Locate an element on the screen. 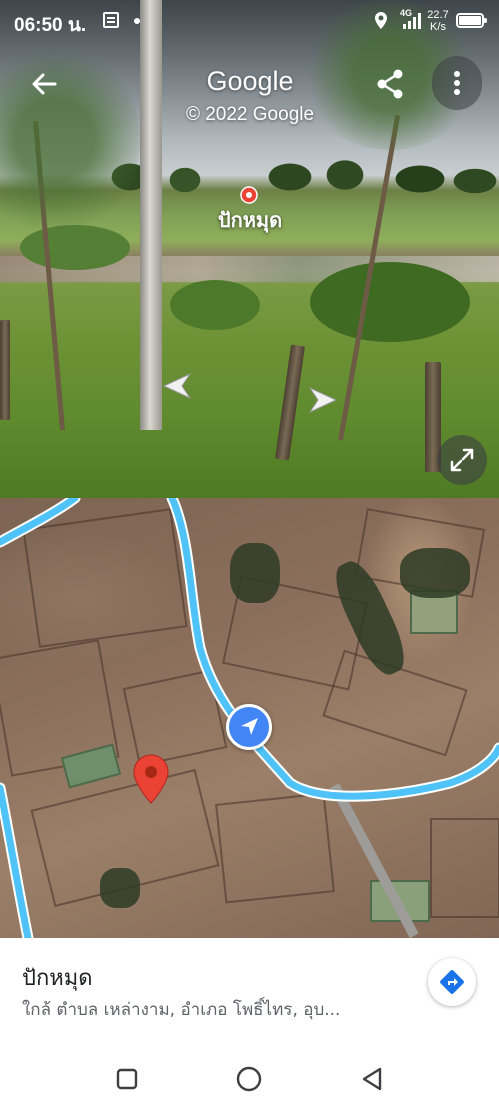 This screenshot has height=1110, width=499. navigation-arrow-icon is located at coordinates (249, 726).